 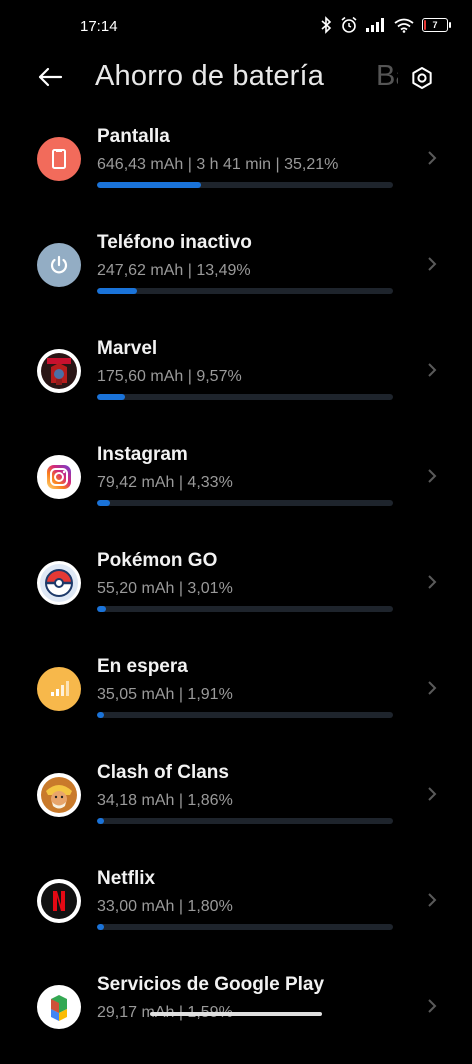 What do you see at coordinates (142, 454) in the screenshot?
I see `item-name: Instagram` at bounding box center [142, 454].